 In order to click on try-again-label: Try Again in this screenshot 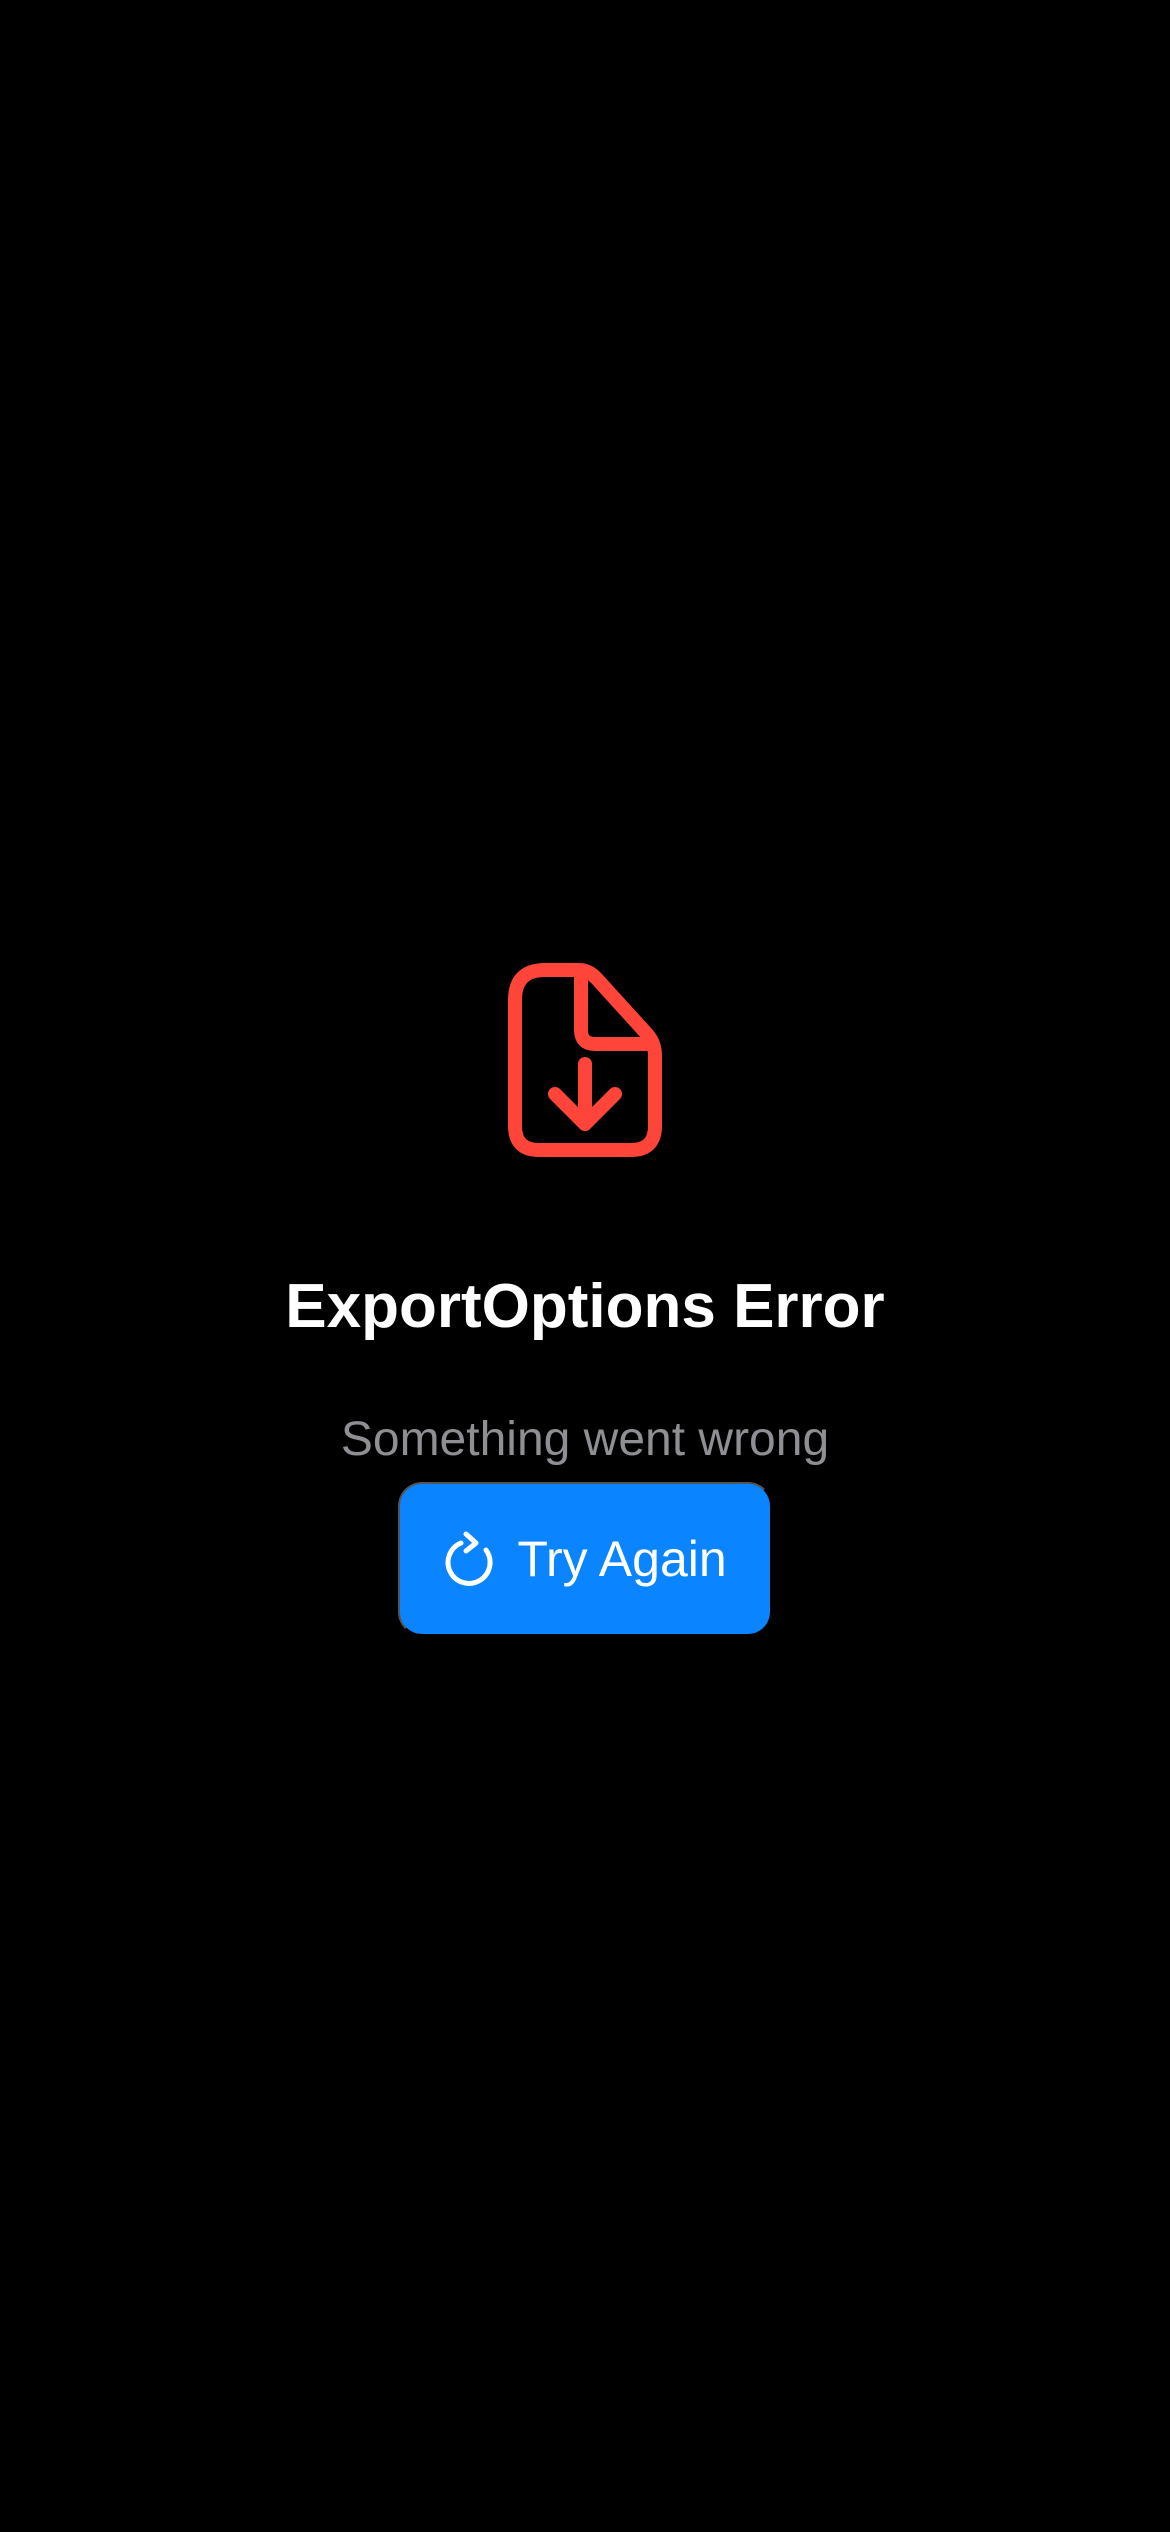, I will do `click(622, 1559)`.